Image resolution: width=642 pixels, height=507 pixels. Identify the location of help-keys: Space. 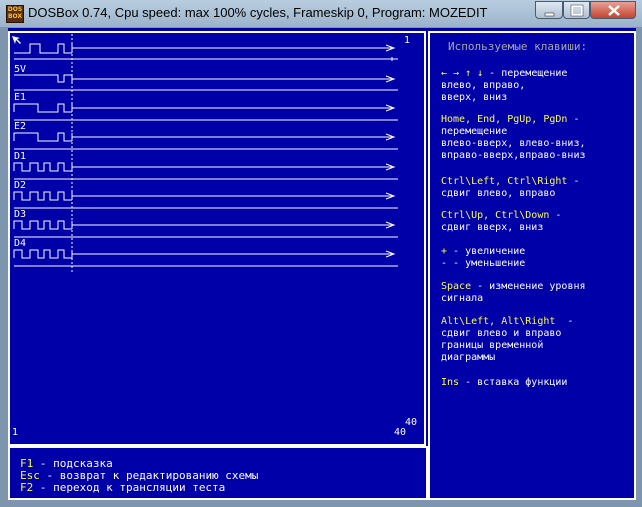
(456, 286).